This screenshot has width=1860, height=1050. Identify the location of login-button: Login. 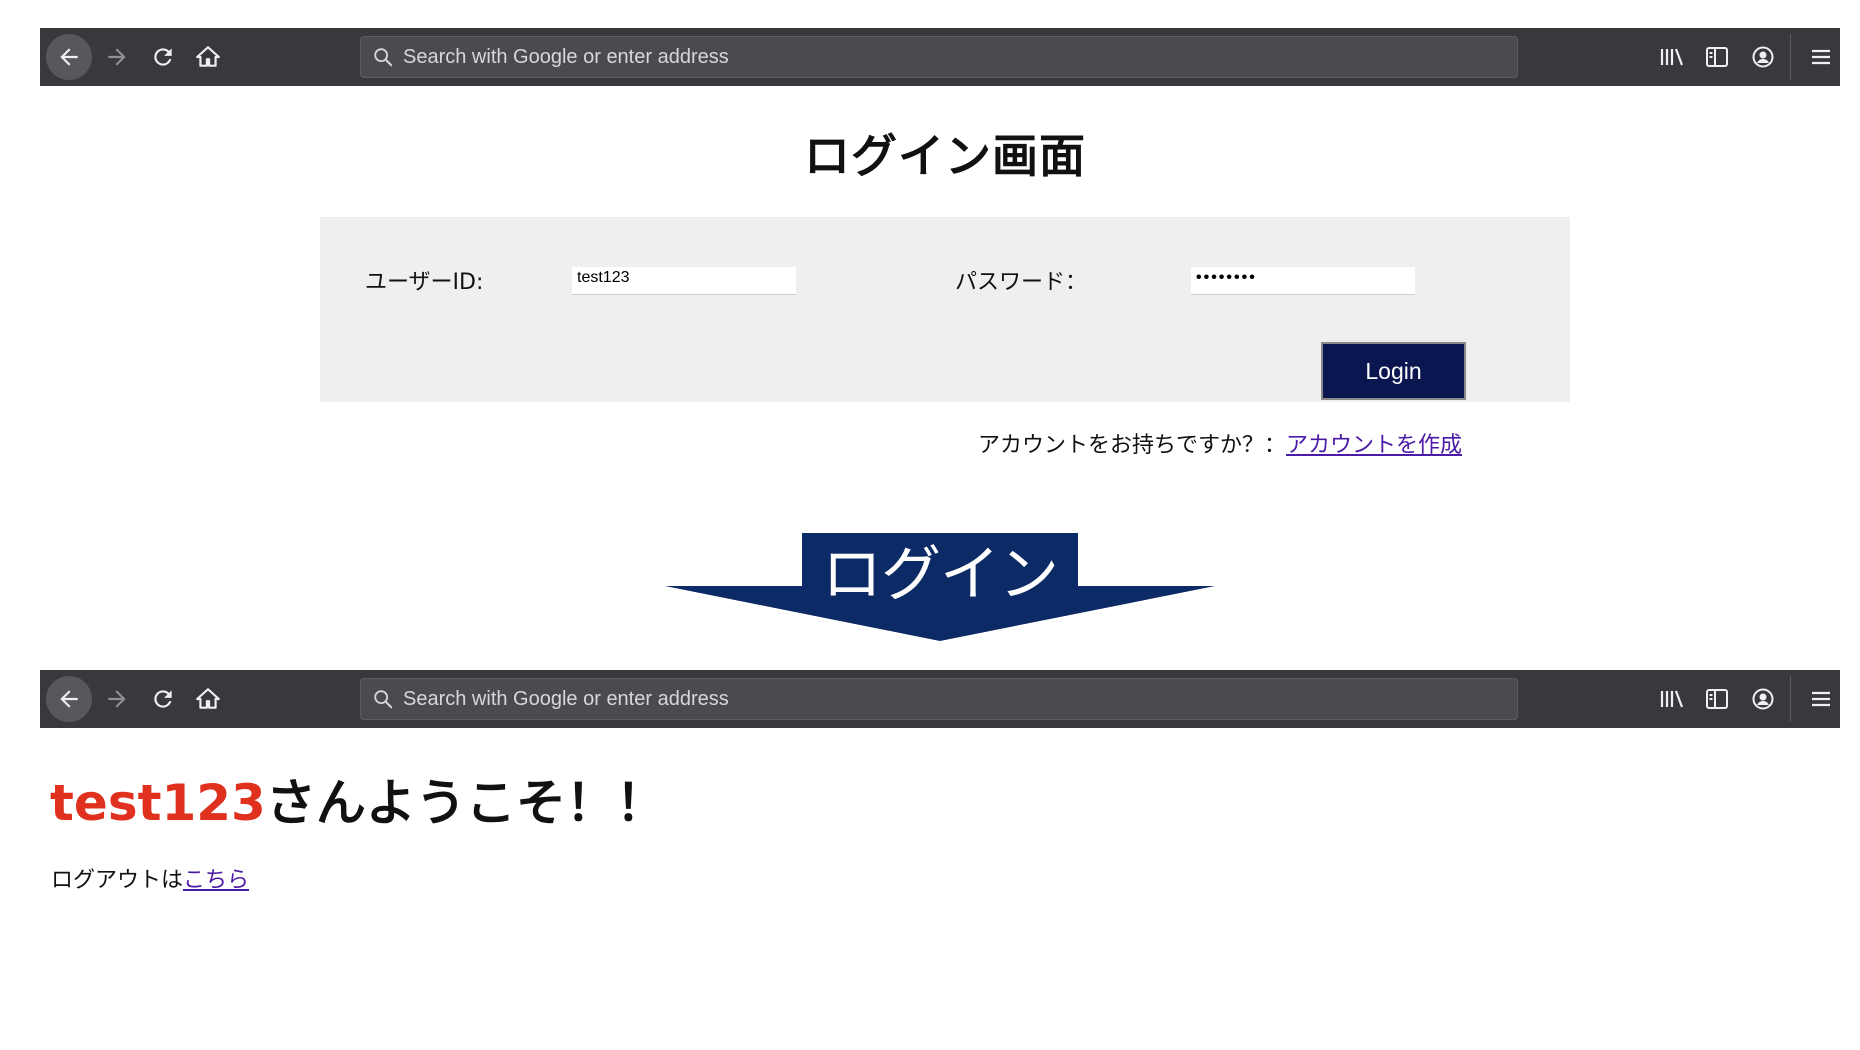
(1393, 371).